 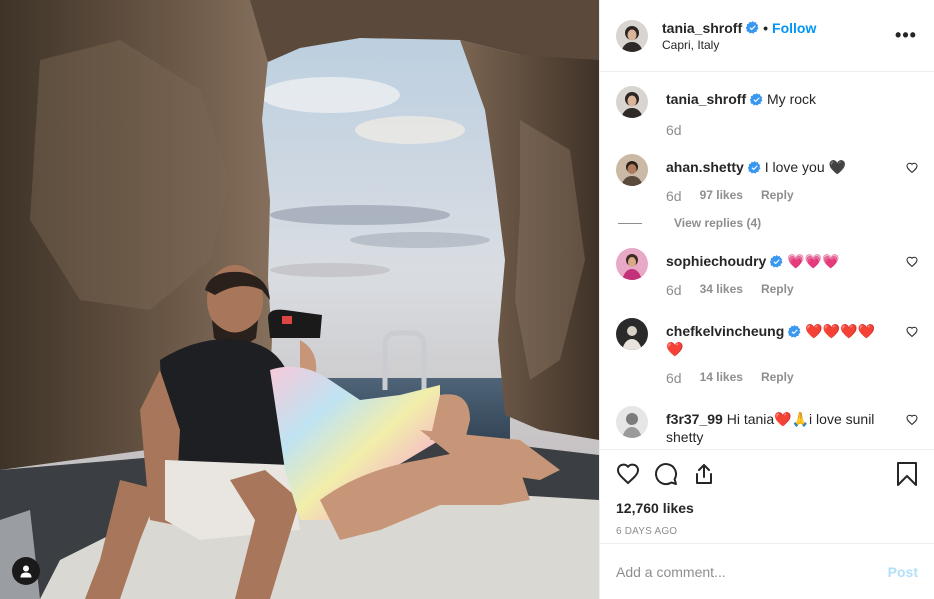 What do you see at coordinates (778, 45) in the screenshot?
I see `post-location: Capri, Italy` at bounding box center [778, 45].